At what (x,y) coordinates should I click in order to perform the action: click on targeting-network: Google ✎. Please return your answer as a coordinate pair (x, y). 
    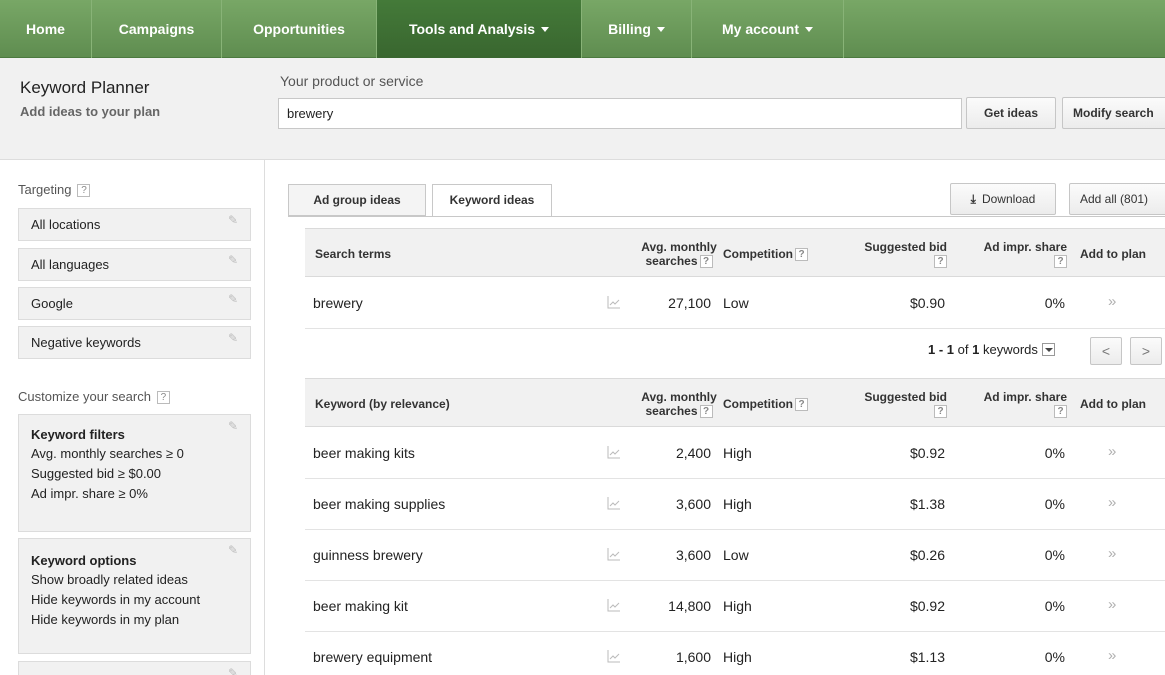
    Looking at the image, I should click on (134, 303).